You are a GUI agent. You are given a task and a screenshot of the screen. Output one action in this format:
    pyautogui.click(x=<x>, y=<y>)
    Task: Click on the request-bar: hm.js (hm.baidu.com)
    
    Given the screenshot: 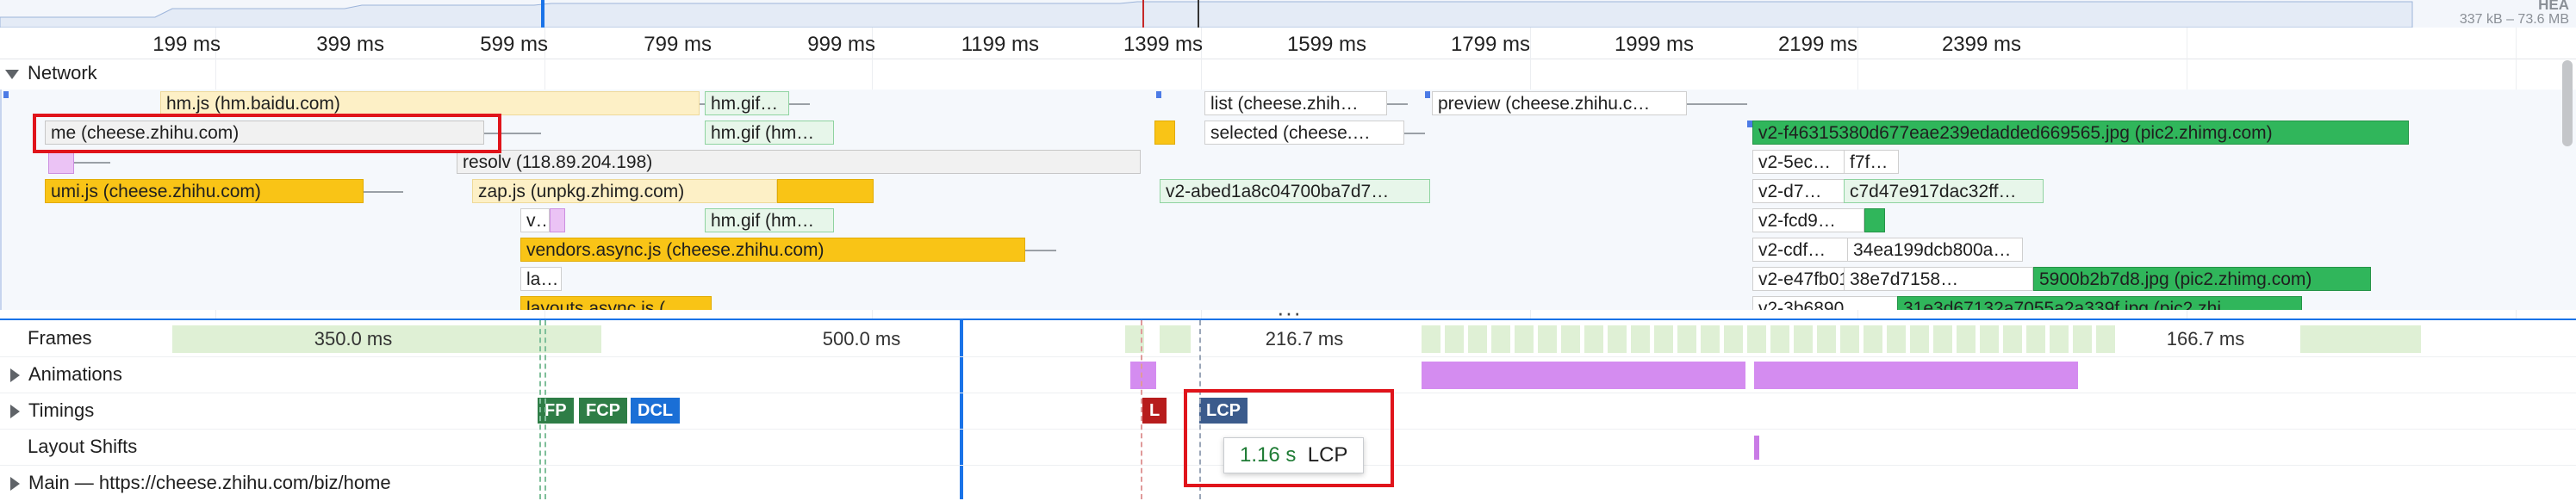 What is the action you would take?
    pyautogui.click(x=430, y=103)
    